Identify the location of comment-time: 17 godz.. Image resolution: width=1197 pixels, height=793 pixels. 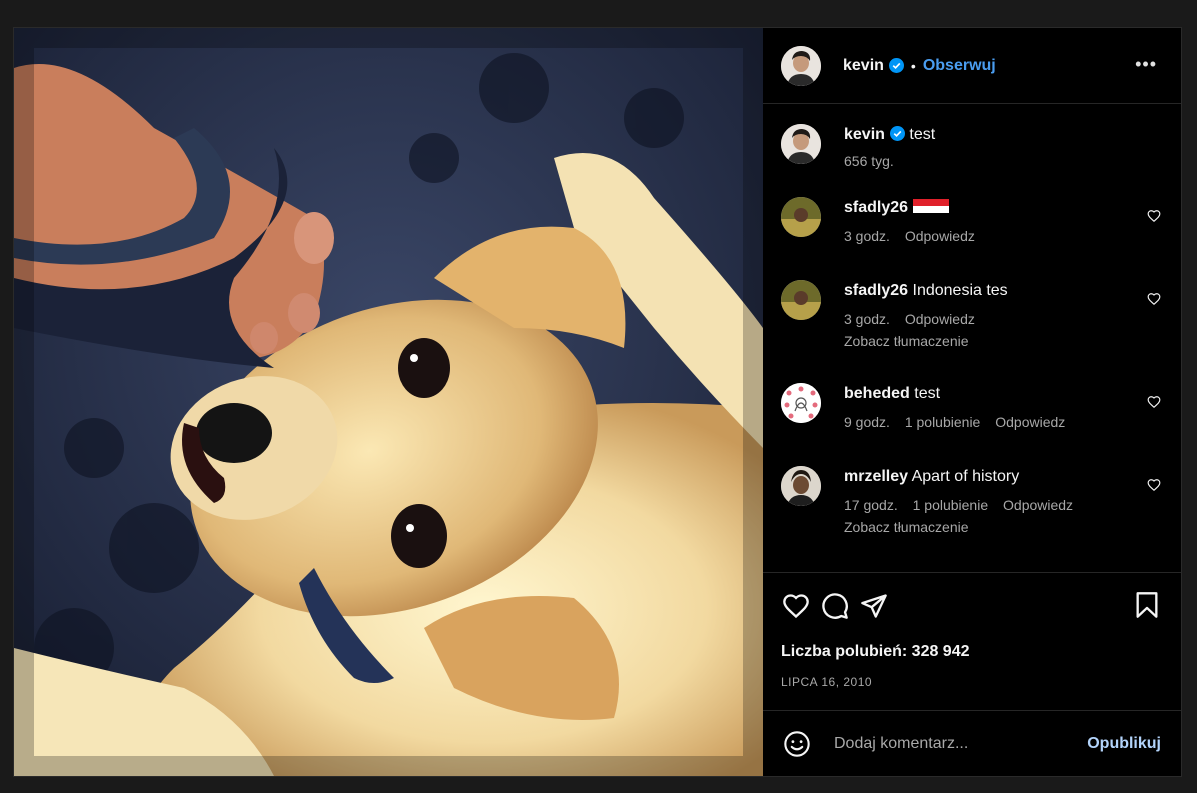
(871, 505).